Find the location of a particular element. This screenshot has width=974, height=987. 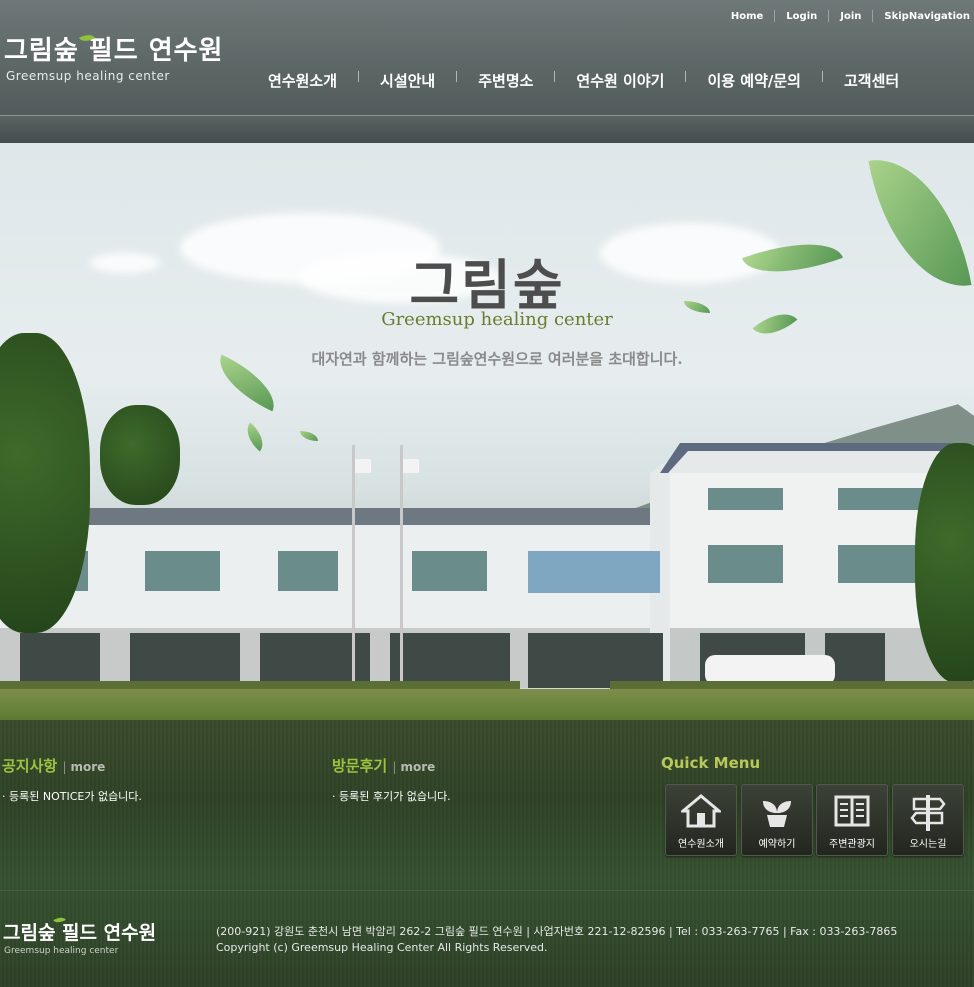

top-utility-links: Home Login Join SkipNavigation is located at coordinates (845, 16).